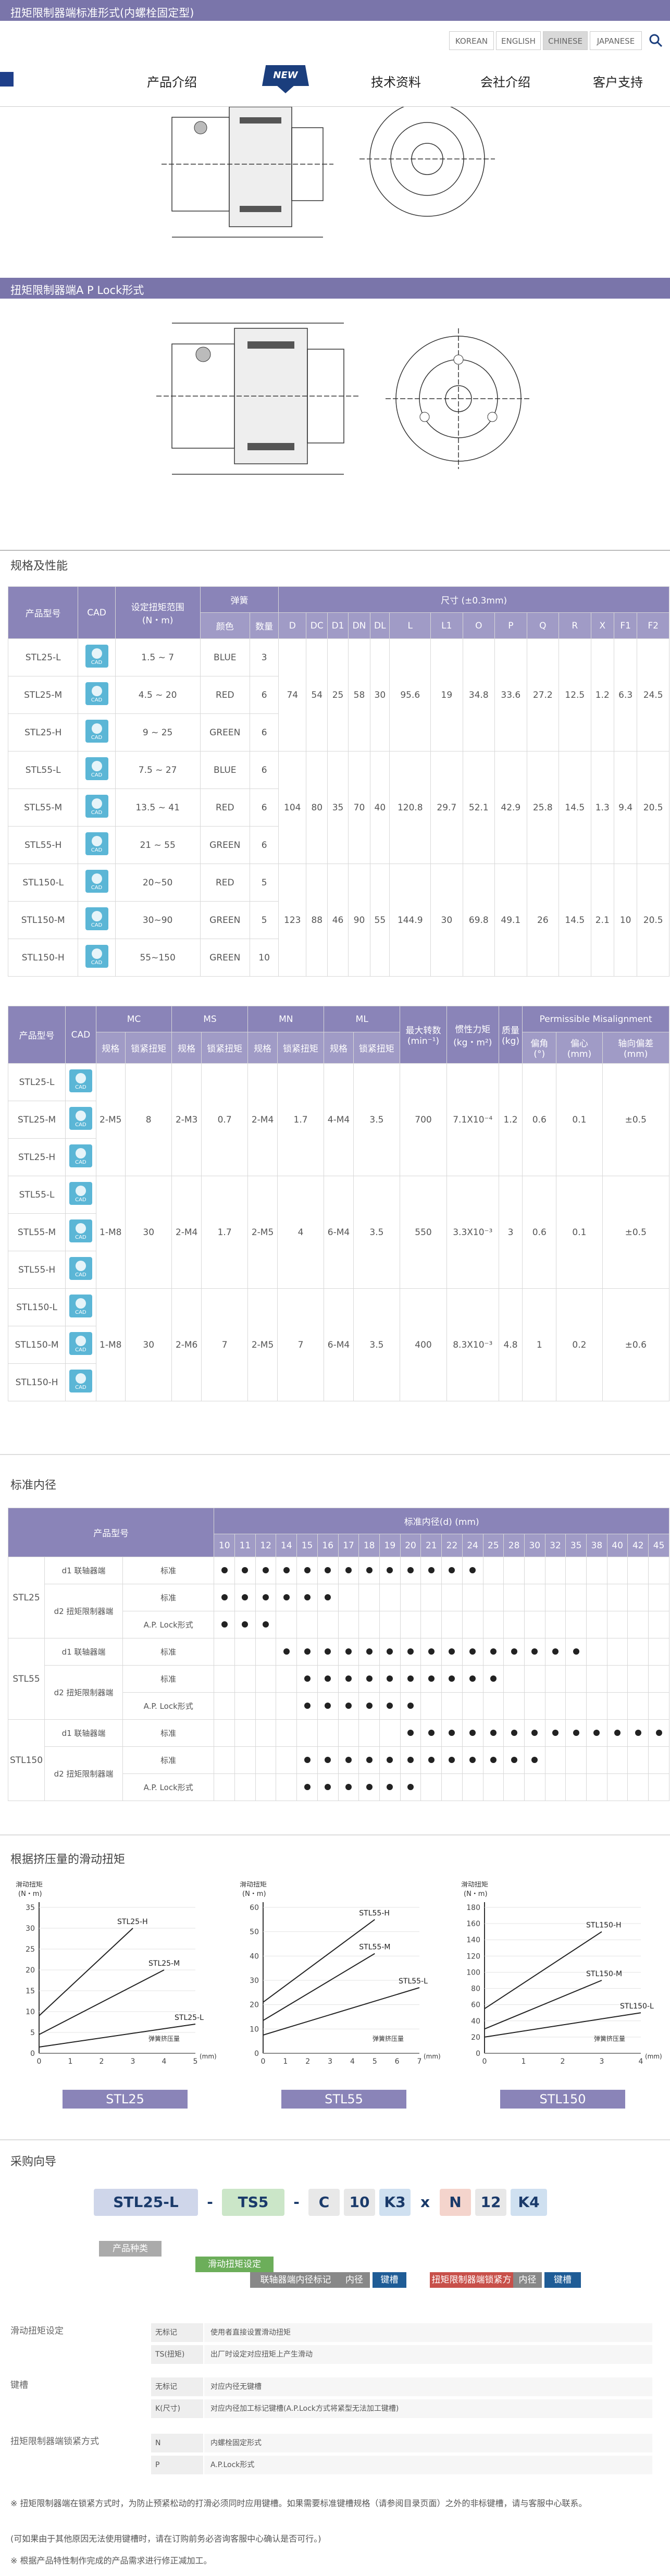  I want to click on cell-torque: 9 ~ 25, so click(158, 732).